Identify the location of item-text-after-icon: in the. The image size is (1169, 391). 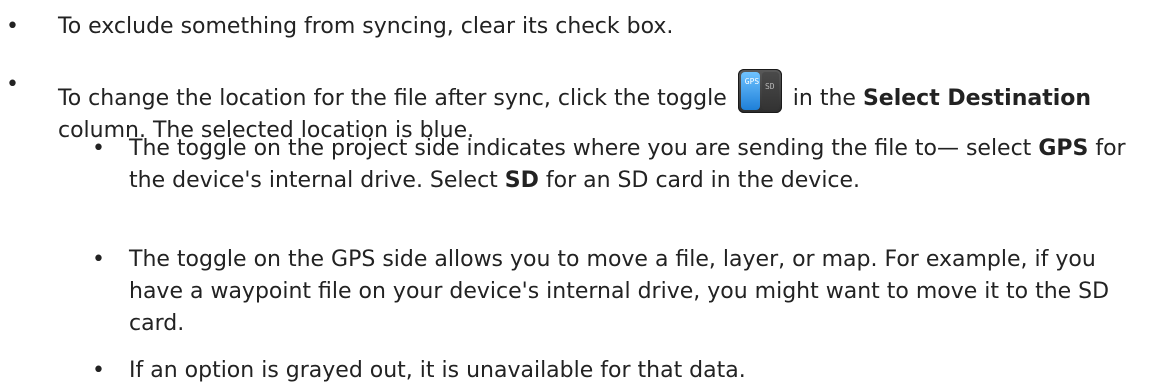
(824, 98).